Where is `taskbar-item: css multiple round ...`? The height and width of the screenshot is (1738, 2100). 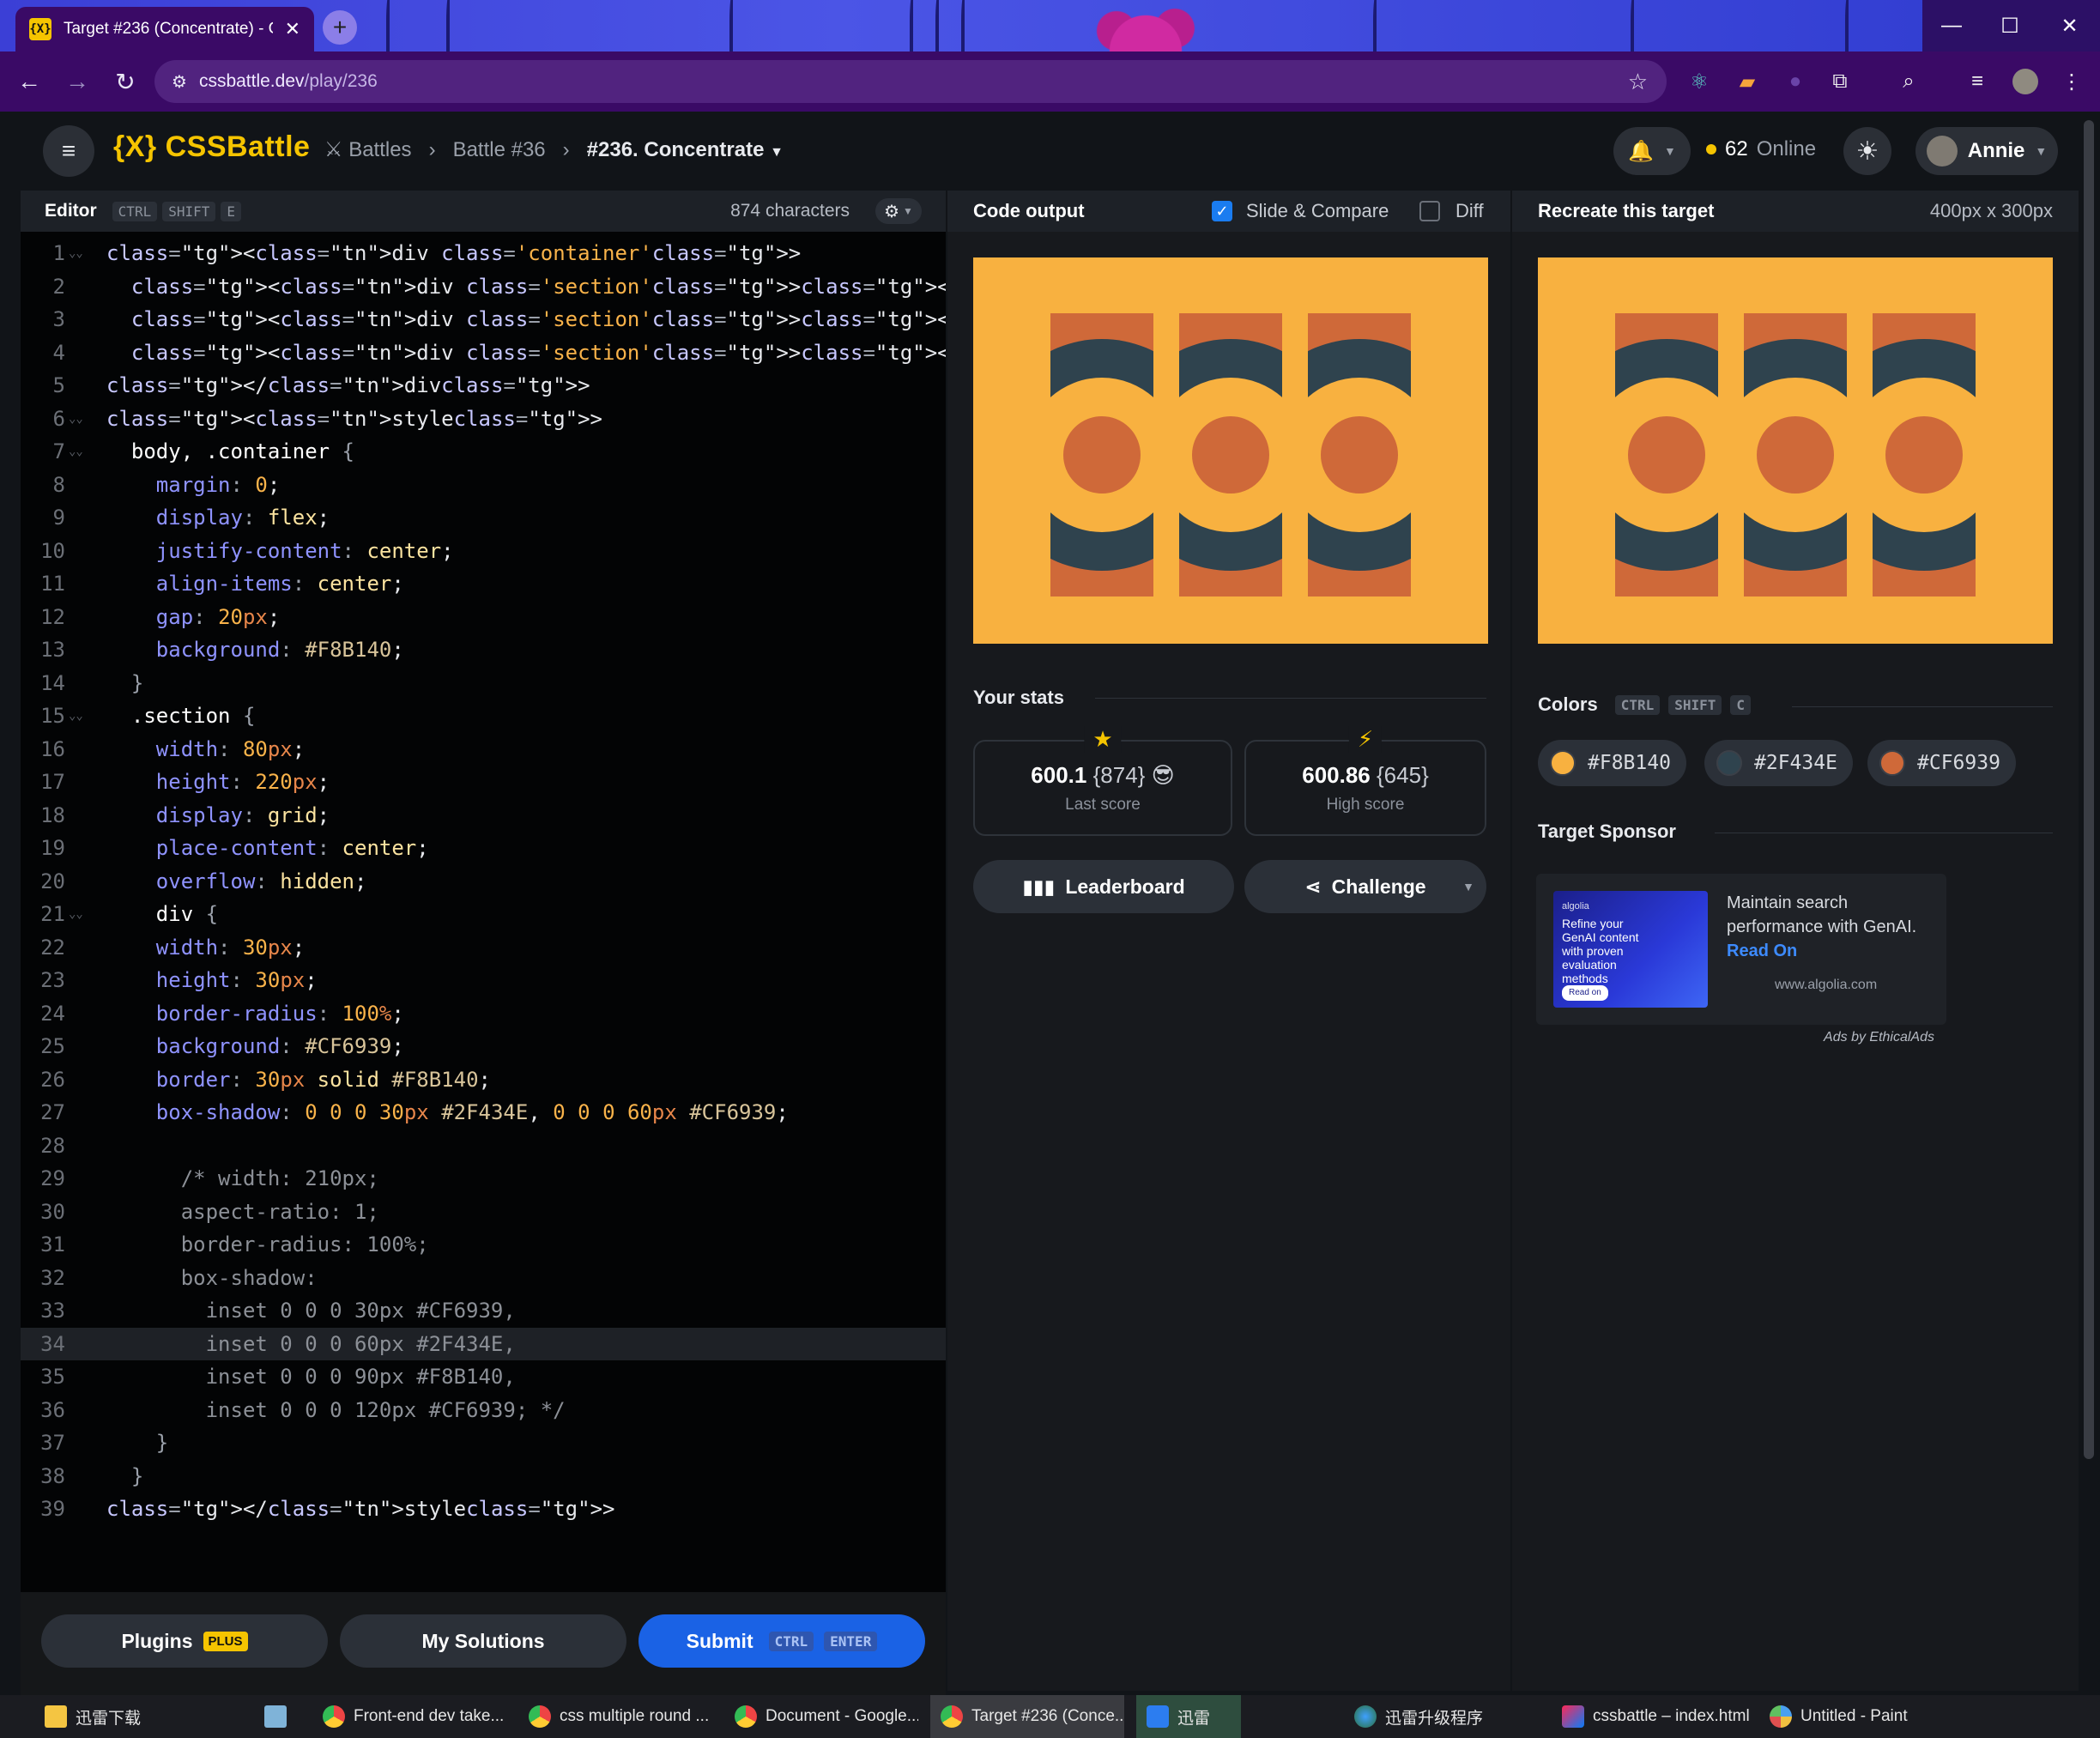
taskbar-item: css multiple round ... is located at coordinates (615, 1717).